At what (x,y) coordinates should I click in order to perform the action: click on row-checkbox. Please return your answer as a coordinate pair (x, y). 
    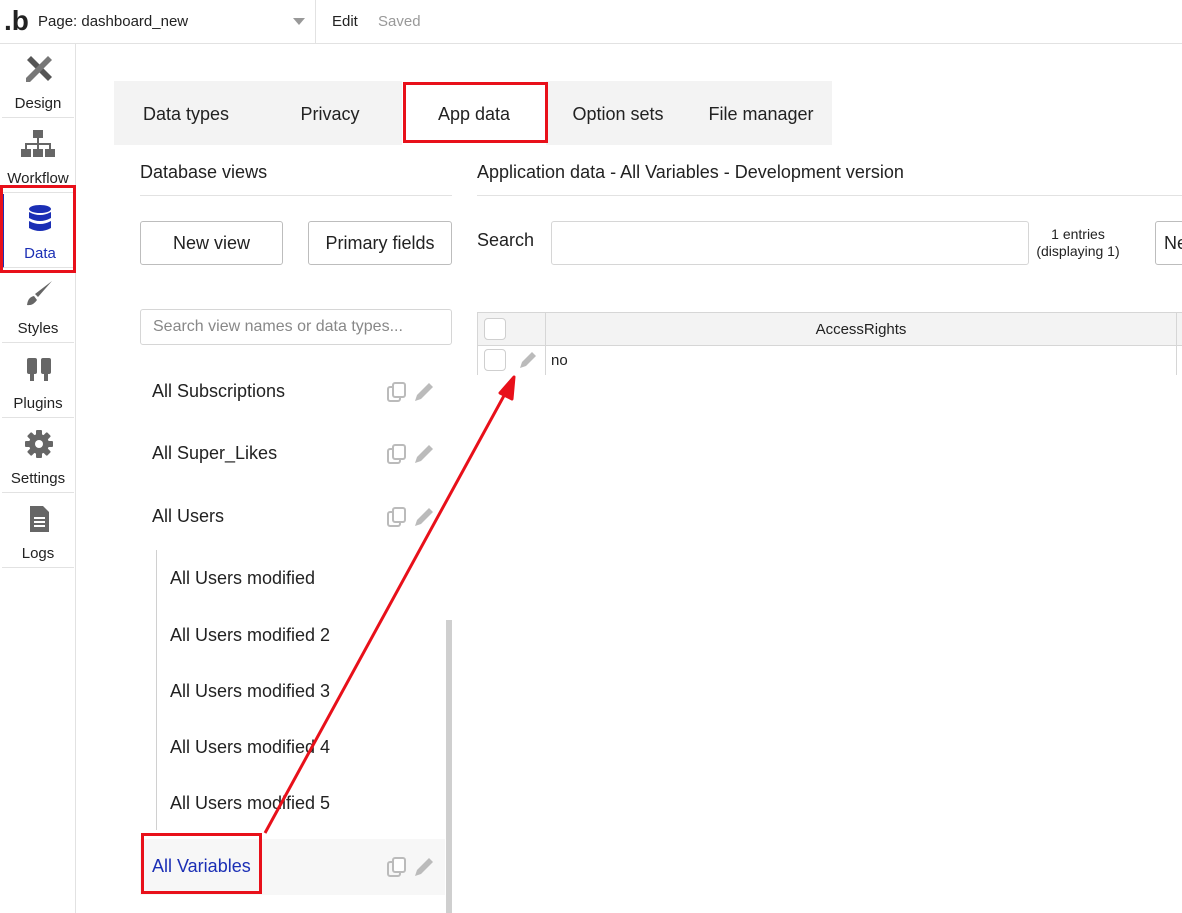
    Looking at the image, I should click on (495, 360).